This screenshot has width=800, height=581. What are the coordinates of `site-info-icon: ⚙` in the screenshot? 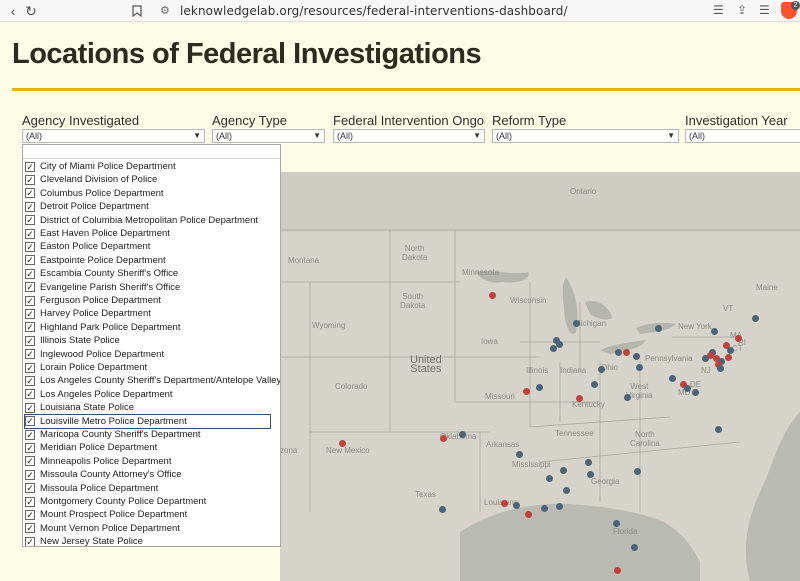 It's located at (165, 10).